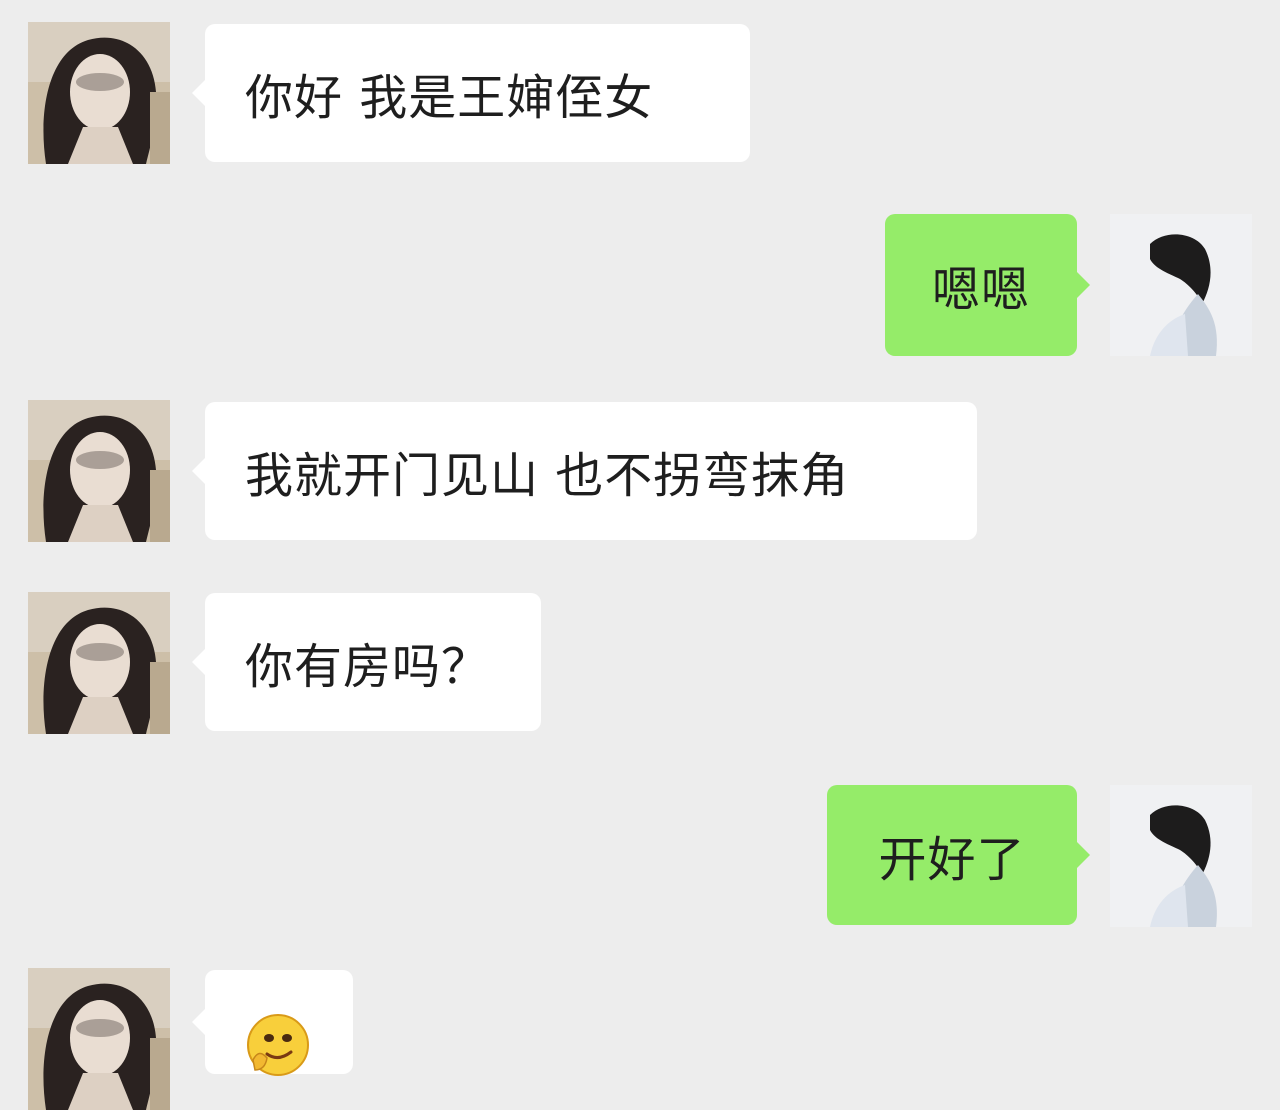 The height and width of the screenshot is (1110, 1280). I want to click on message-text: 你好 我是王婶侄女, so click(449, 98).